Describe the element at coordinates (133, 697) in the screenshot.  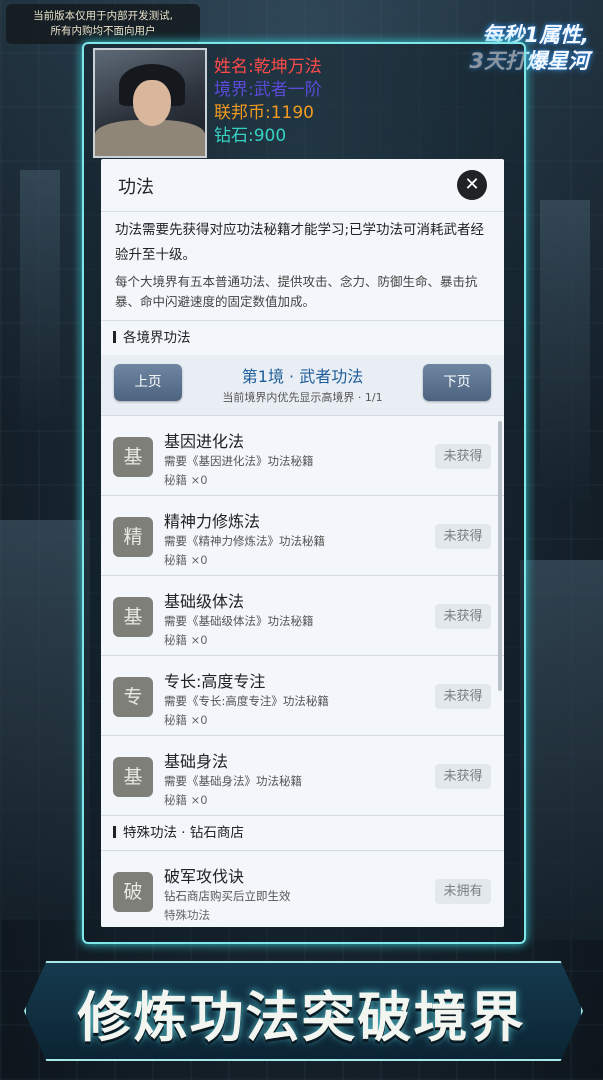
I see `skill-icon: 专` at that location.